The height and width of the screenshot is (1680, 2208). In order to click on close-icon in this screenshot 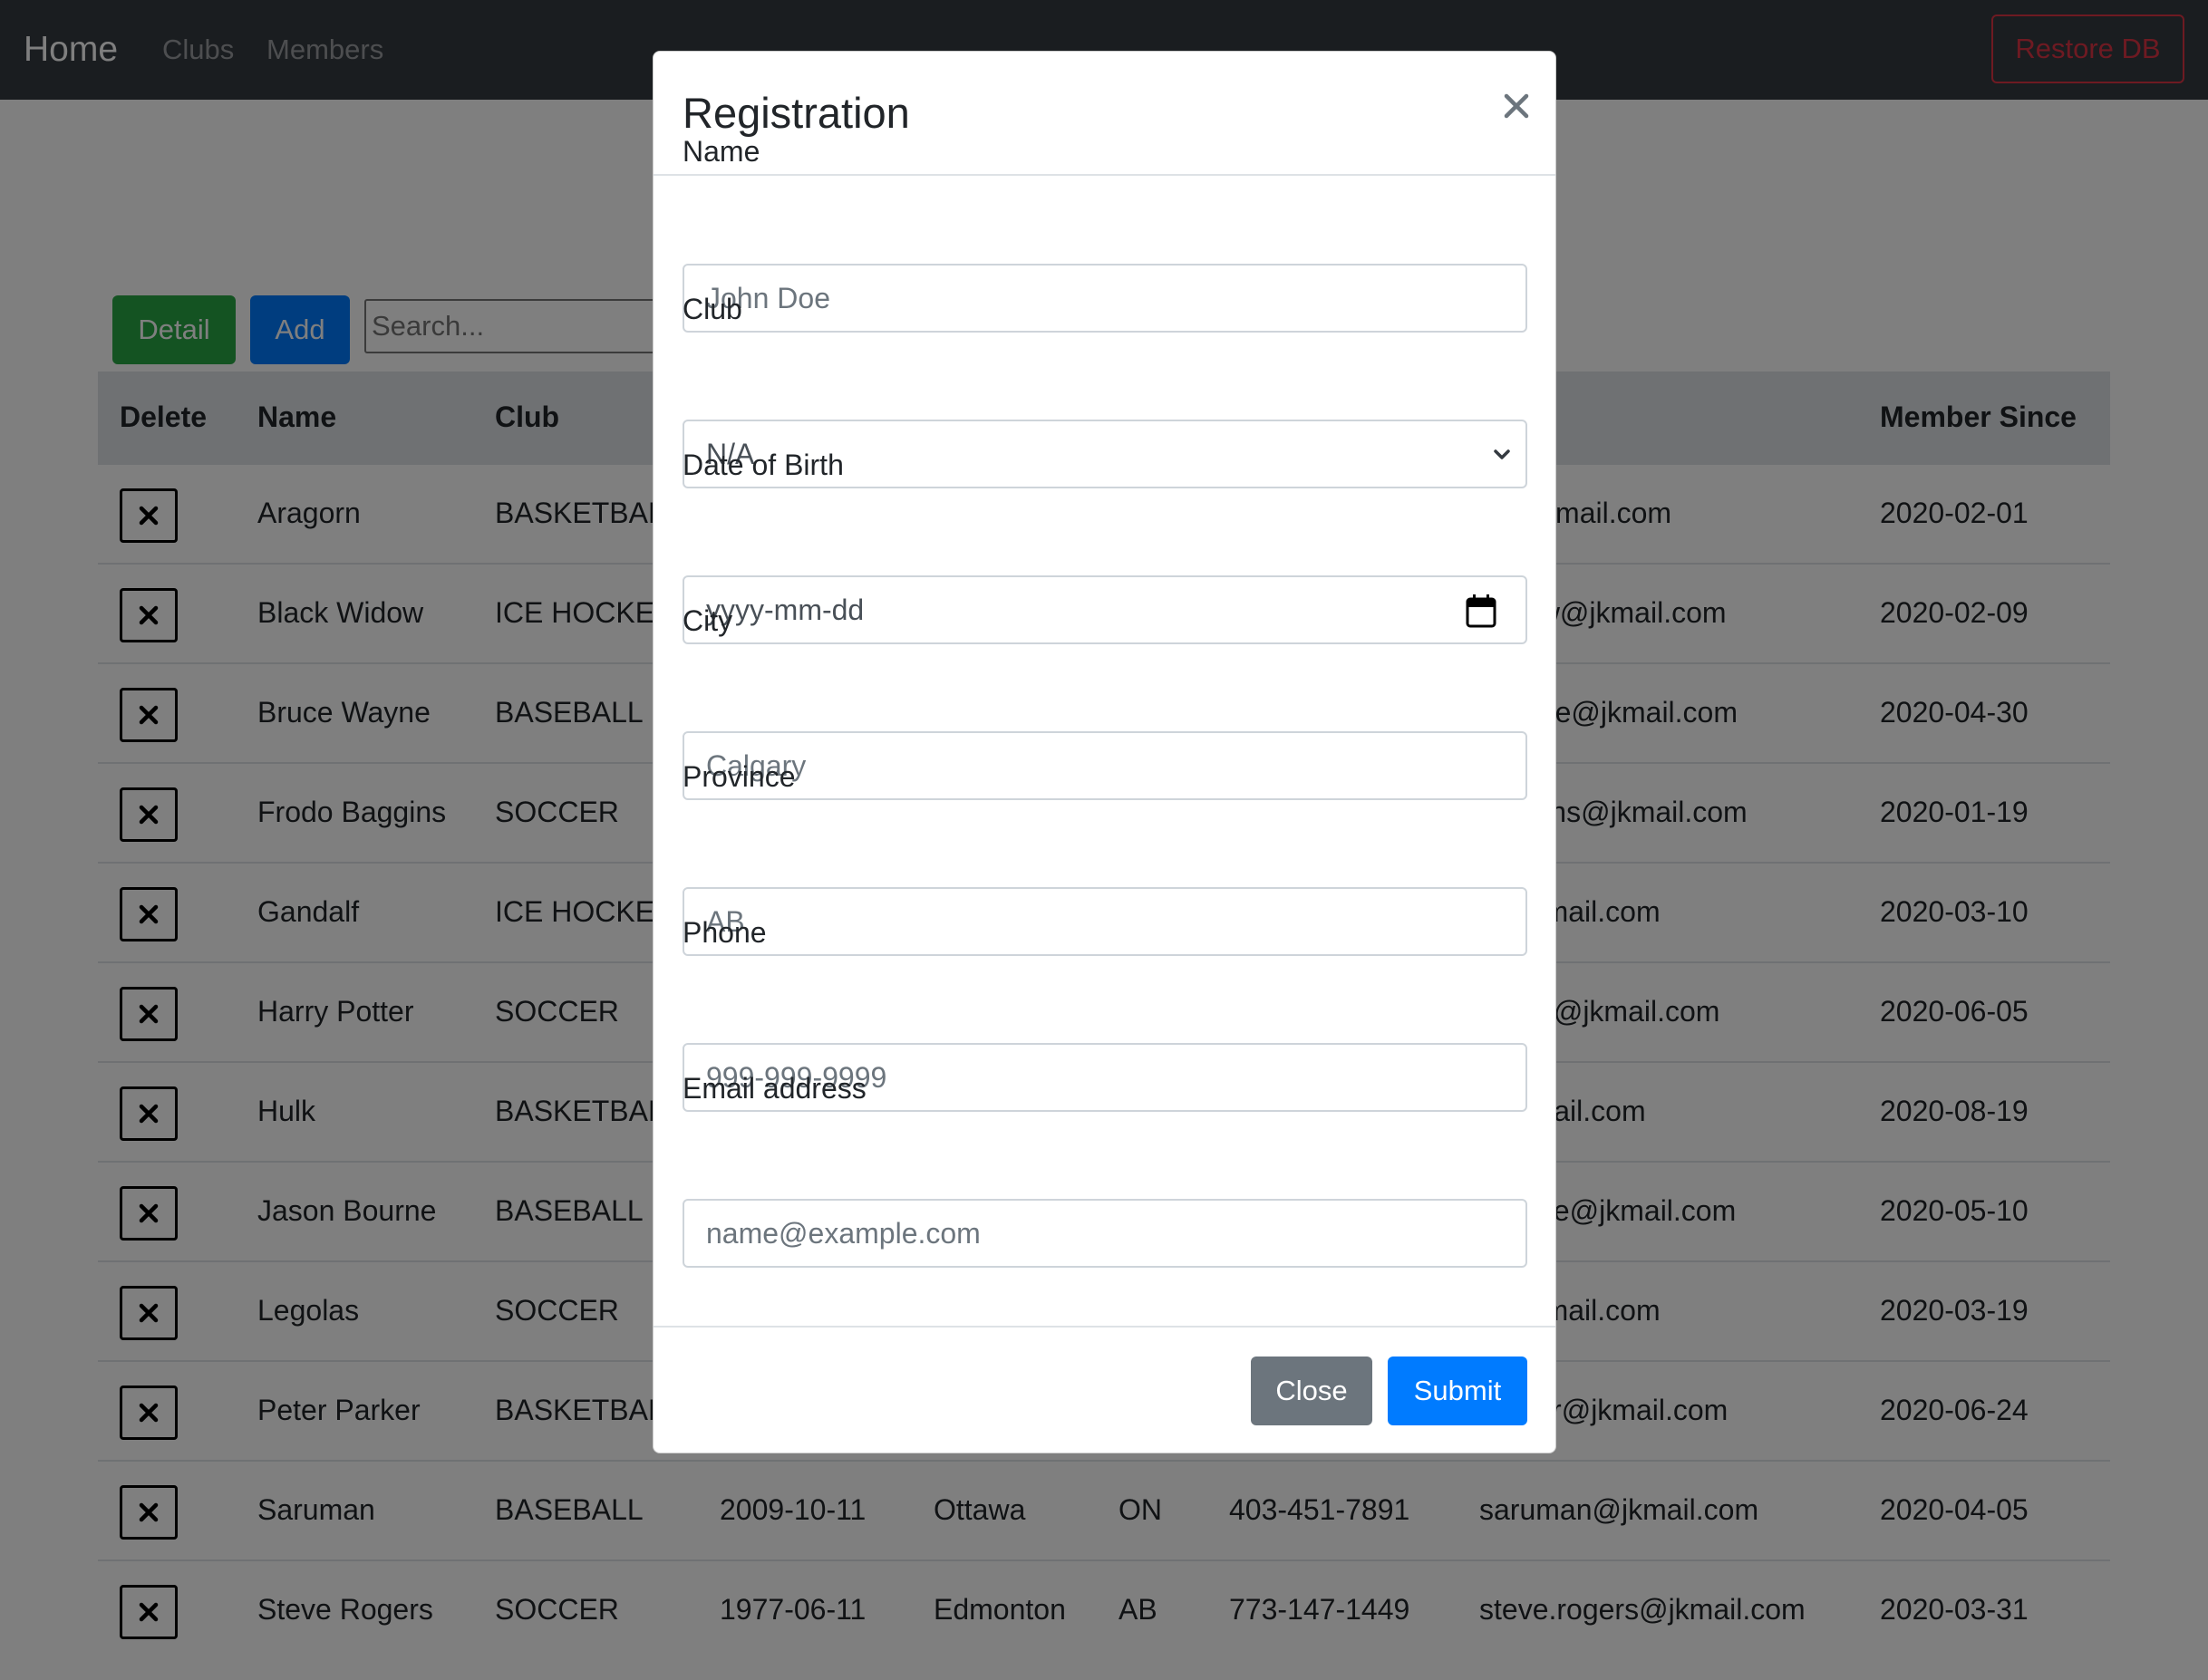, I will do `click(1516, 106)`.